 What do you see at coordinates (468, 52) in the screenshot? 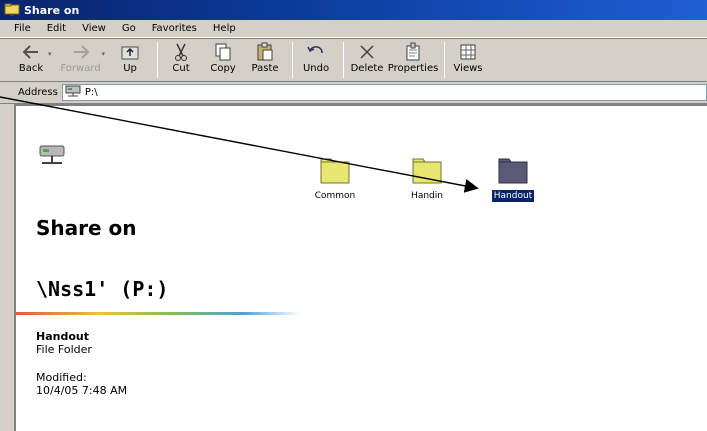
I see `views-grid-icon` at bounding box center [468, 52].